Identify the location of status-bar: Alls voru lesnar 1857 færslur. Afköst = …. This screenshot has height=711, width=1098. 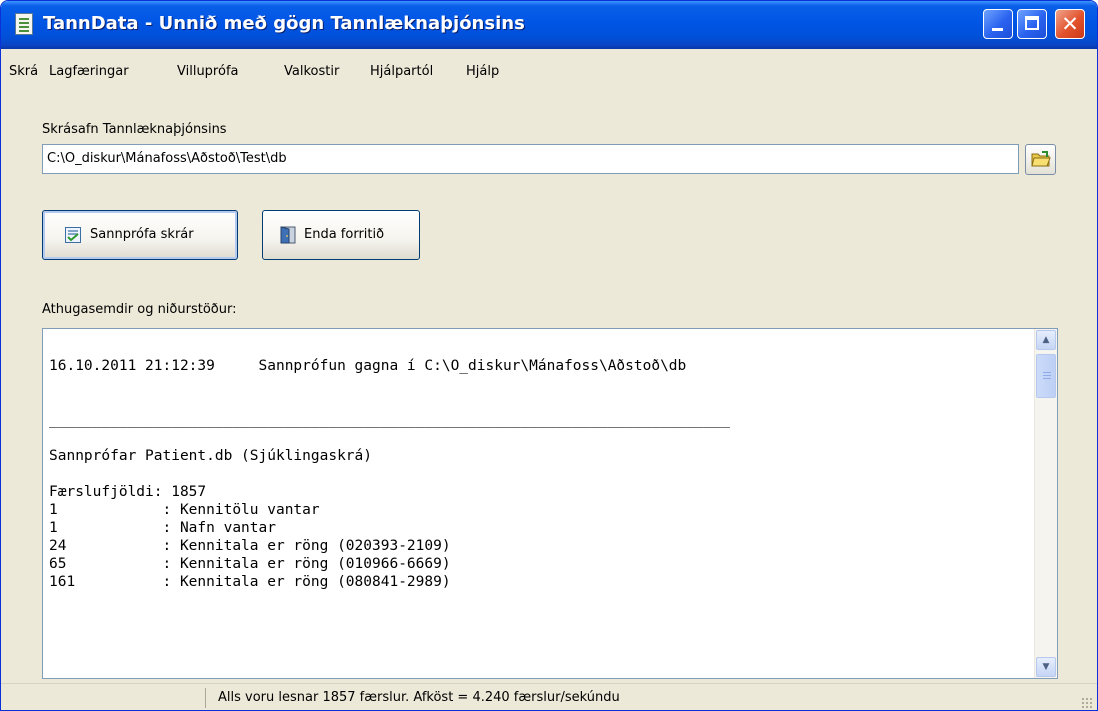
(549, 696).